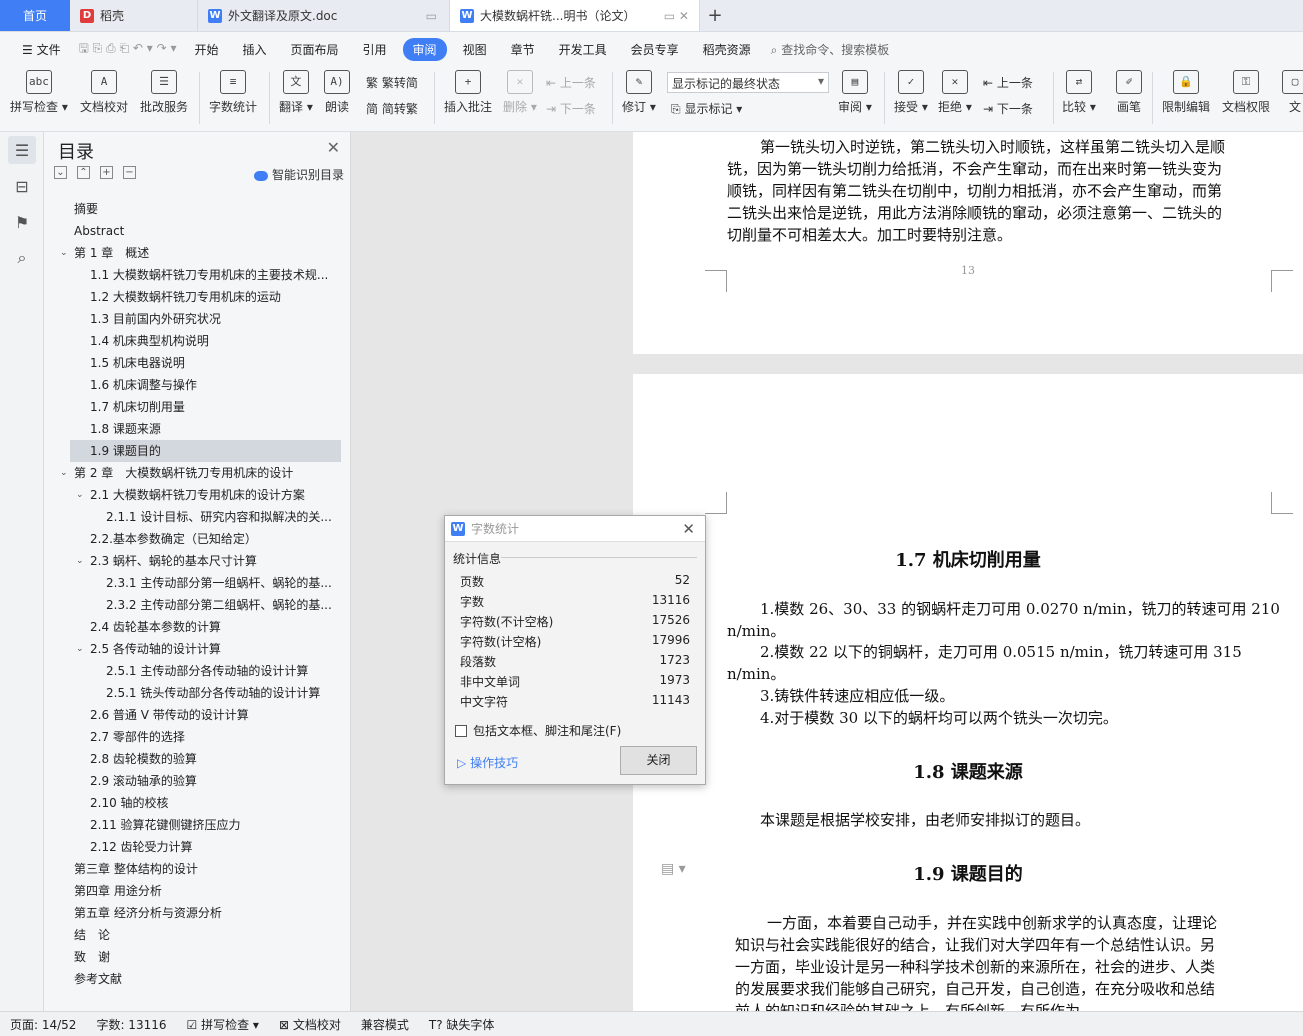  I want to click on status-missing-font: T? 缺失字体, so click(462, 1024).